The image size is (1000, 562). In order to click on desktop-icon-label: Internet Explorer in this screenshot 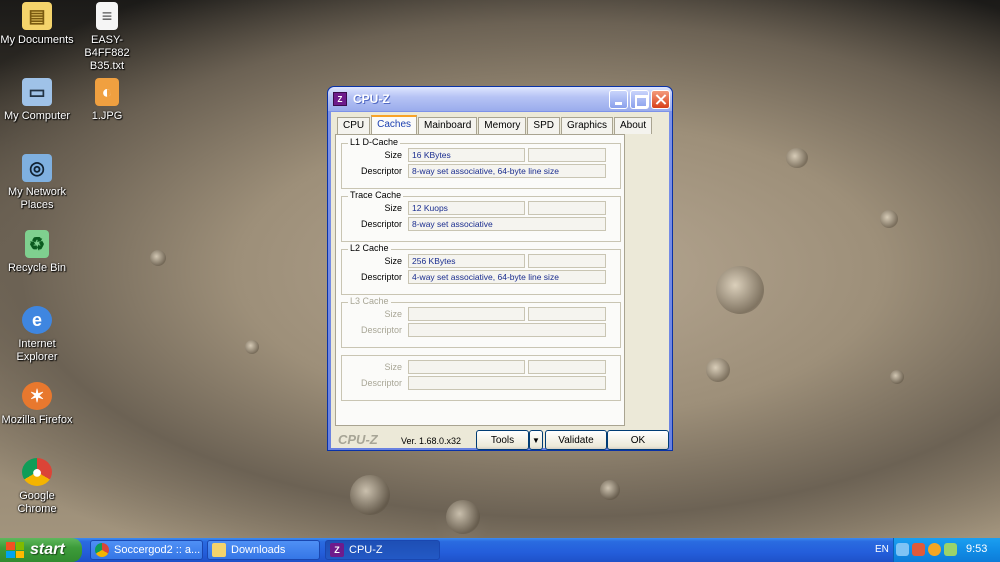, I will do `click(37, 350)`.